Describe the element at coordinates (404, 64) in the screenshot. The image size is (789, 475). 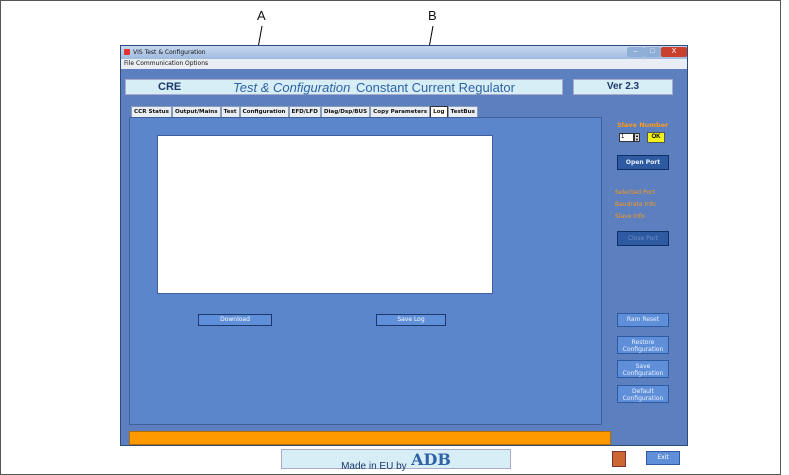
I see `menu-bar: File Communication Options` at that location.